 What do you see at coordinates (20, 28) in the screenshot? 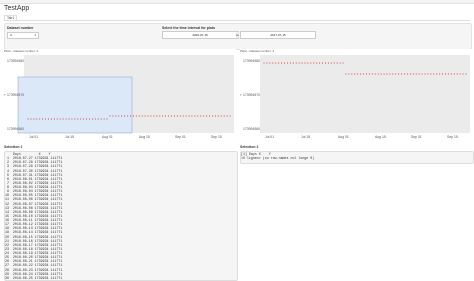
I see `dataset-label: Dataset number` at bounding box center [20, 28].